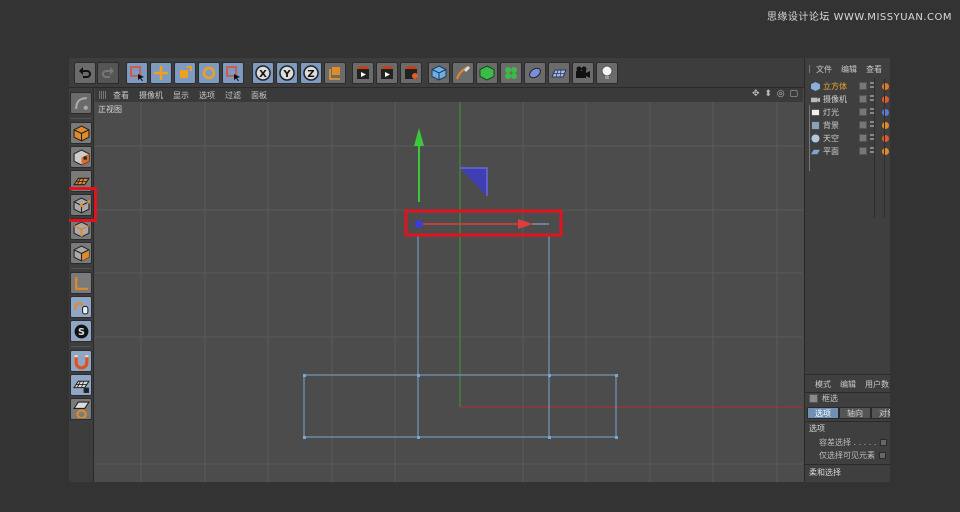 The image size is (960, 512). Describe the element at coordinates (449, 95) in the screenshot. I see `viewport-menu: 查看 摄像机 显示 选项 过滤 面板 ✥ ⬍ ◎ ▢` at that location.